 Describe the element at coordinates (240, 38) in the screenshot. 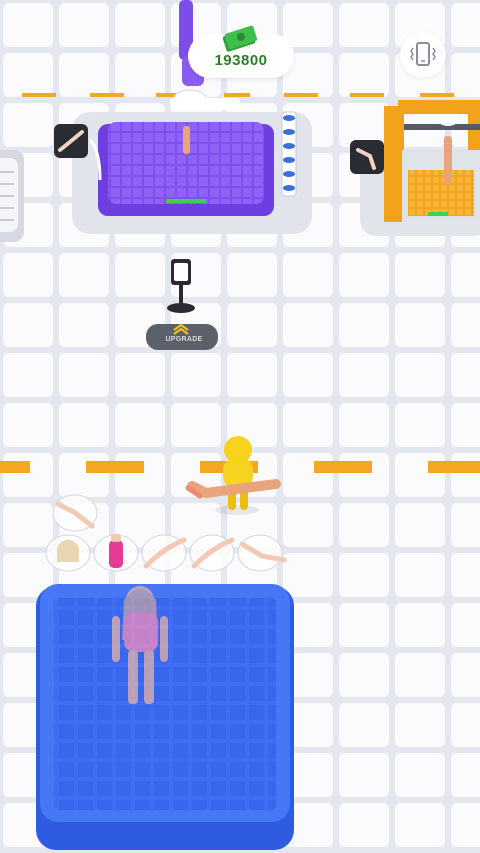

I see `cash-stack-icon` at that location.